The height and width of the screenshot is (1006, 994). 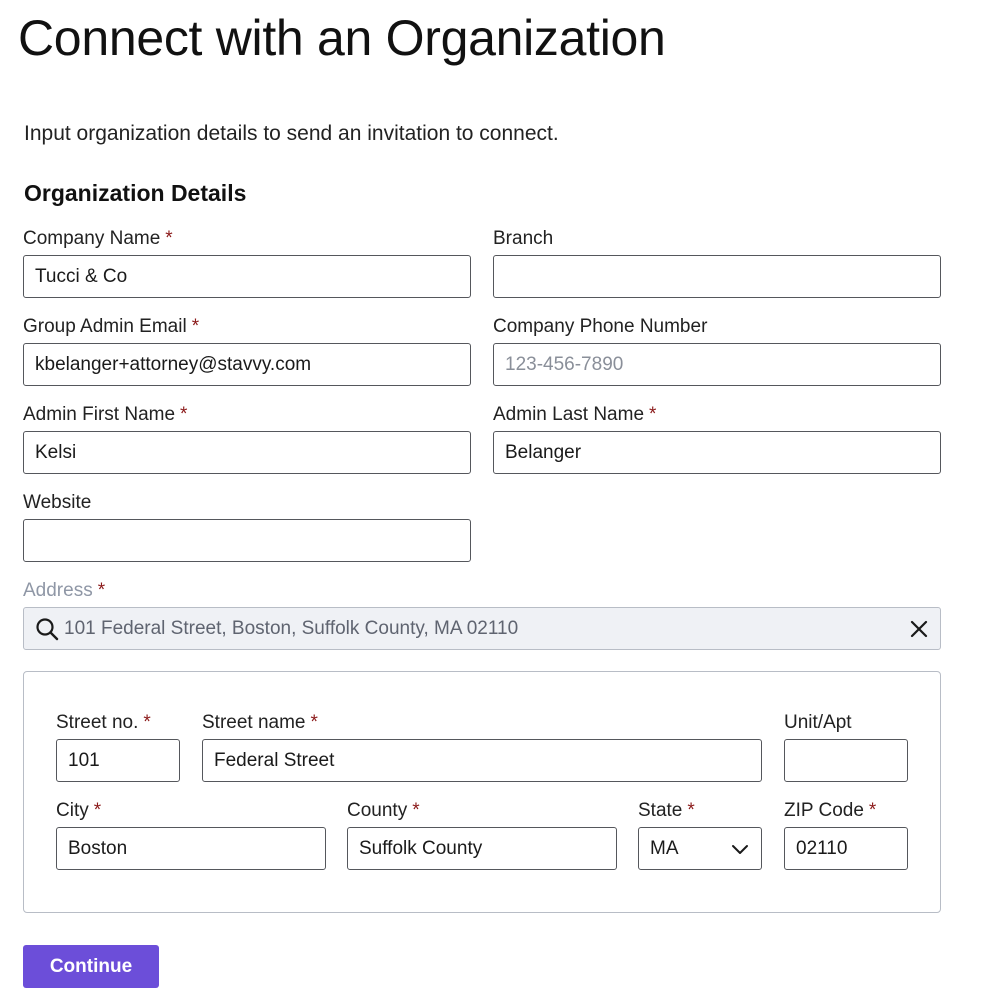 What do you see at coordinates (111, 326) in the screenshot?
I see `group-admin-email-label: Group Admin Email *` at bounding box center [111, 326].